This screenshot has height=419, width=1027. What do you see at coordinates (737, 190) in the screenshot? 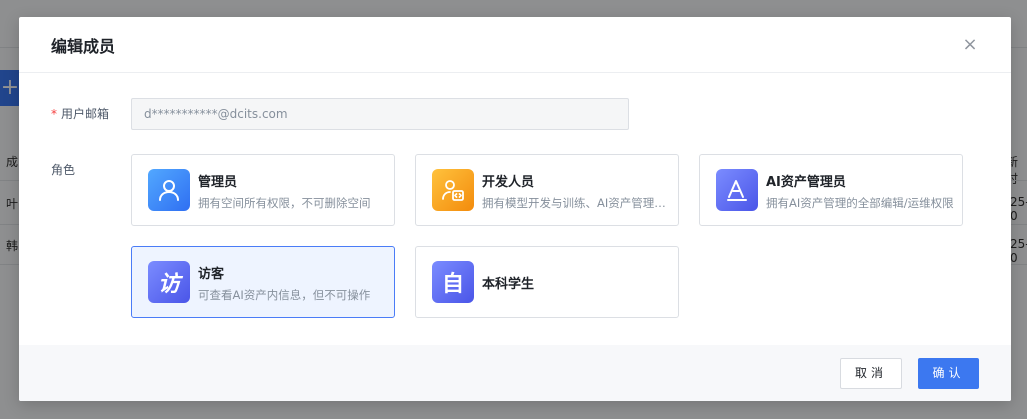
I see `ai-letter-icon` at bounding box center [737, 190].